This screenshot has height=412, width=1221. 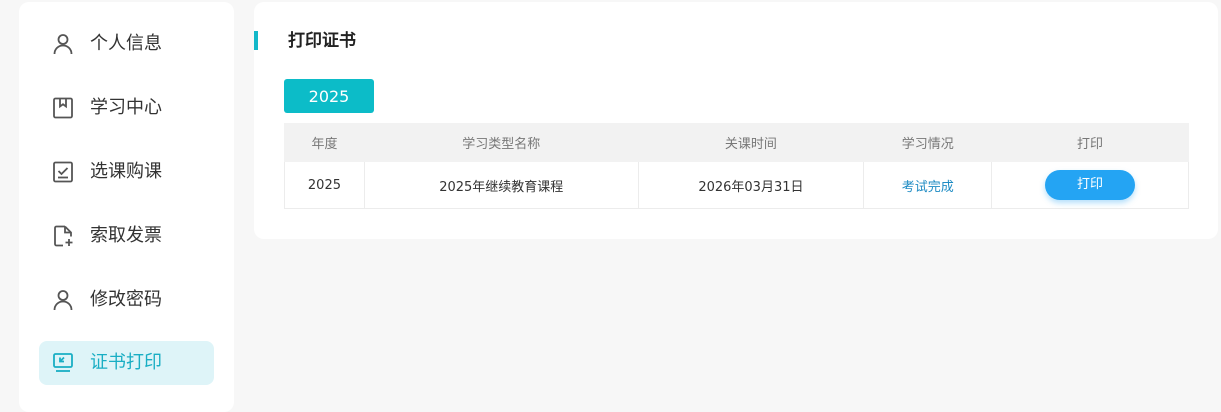 I want to click on sidebar-item-certificate-print: 证书打印, so click(x=126, y=363).